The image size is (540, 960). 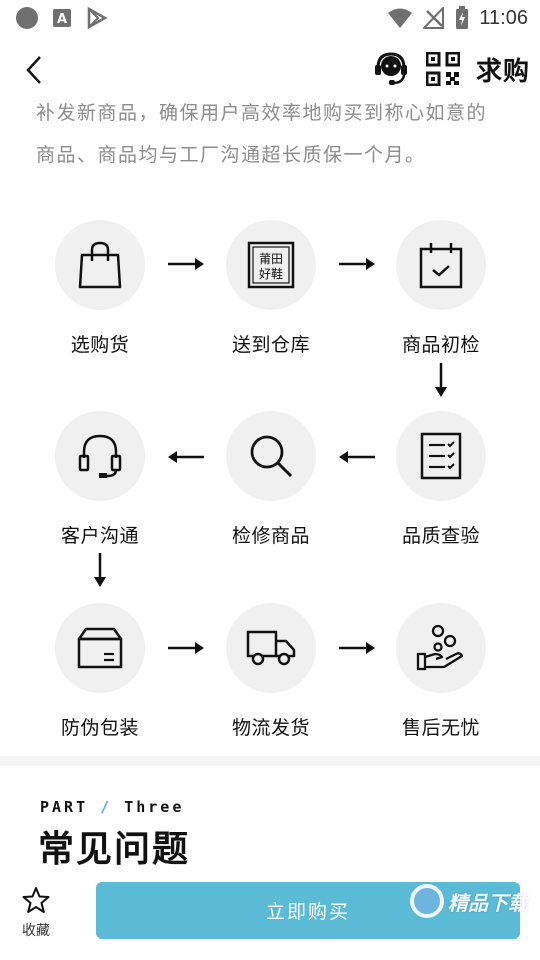 What do you see at coordinates (114, 849) in the screenshot?
I see `section-title: 常见问题` at bounding box center [114, 849].